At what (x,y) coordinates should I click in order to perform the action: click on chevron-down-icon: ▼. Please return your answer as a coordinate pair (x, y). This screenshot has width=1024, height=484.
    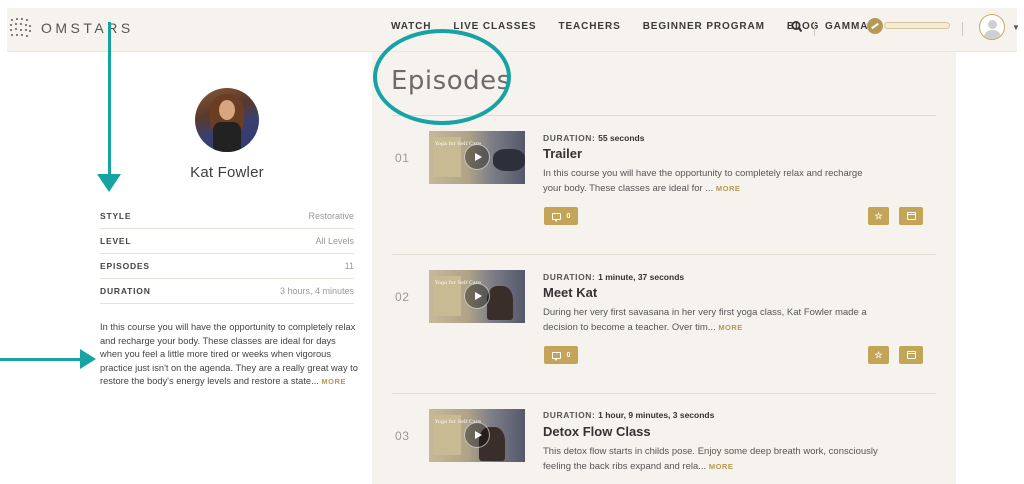
    Looking at the image, I should click on (1016, 27).